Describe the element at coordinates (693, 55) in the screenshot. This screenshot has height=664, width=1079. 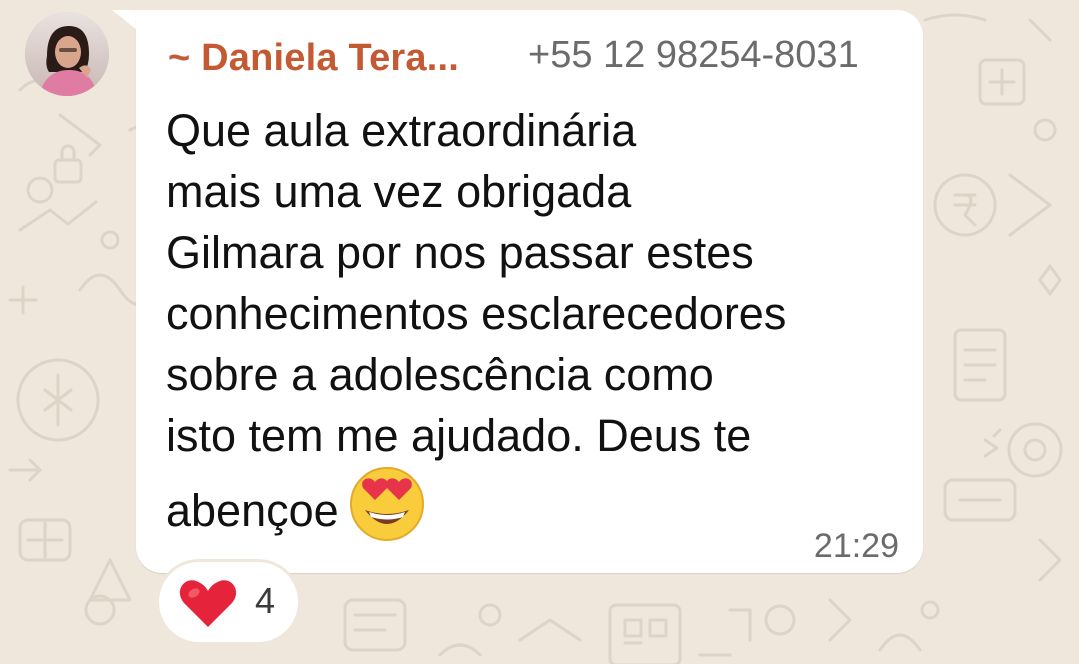
I see `sender-phone: +55 12 98254-8031` at that location.